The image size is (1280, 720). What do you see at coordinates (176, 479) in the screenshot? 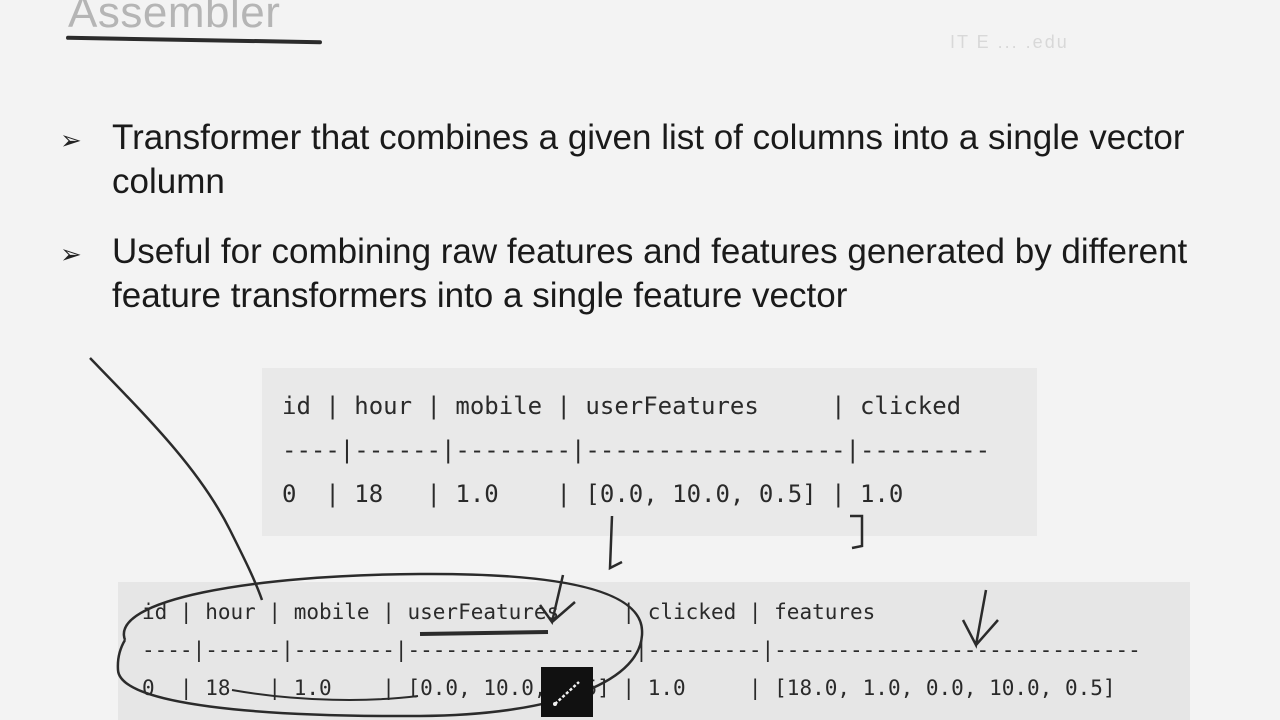
I see `connector-stroke` at bounding box center [176, 479].